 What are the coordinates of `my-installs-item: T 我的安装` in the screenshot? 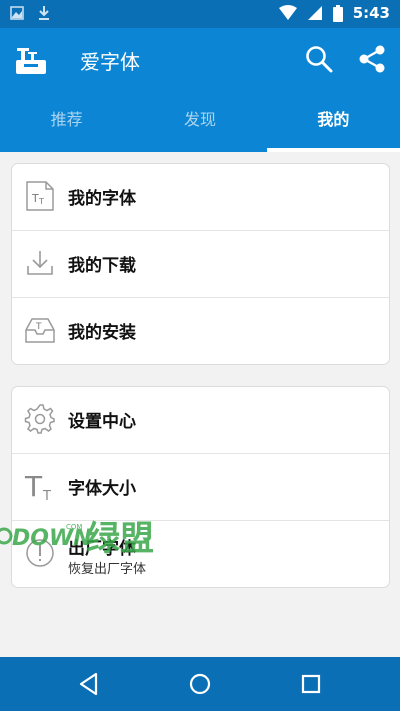 It's located at (200, 331).